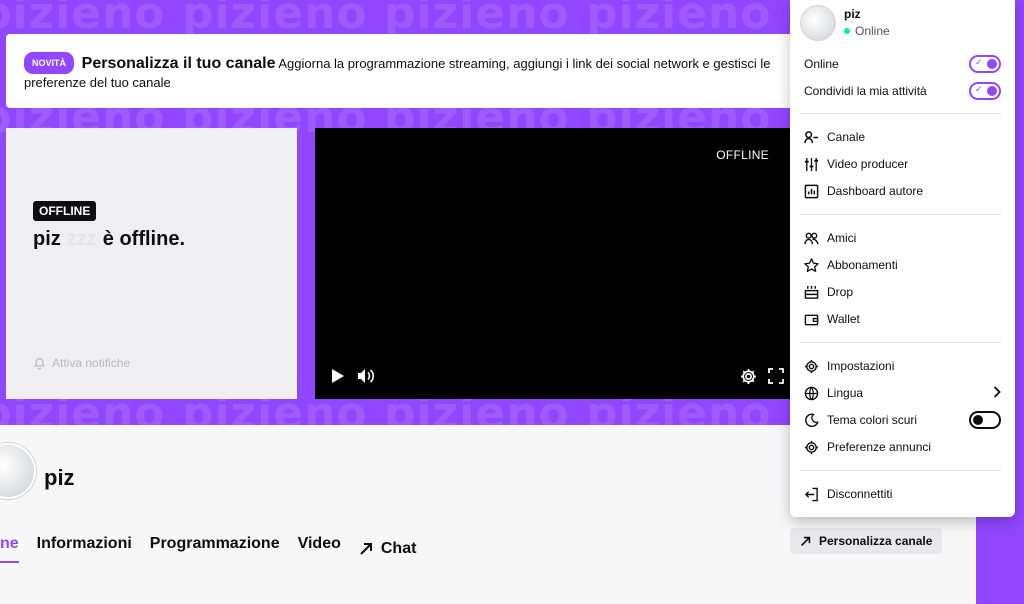  I want to click on customize-channel-button: Personalizza canale, so click(866, 541).